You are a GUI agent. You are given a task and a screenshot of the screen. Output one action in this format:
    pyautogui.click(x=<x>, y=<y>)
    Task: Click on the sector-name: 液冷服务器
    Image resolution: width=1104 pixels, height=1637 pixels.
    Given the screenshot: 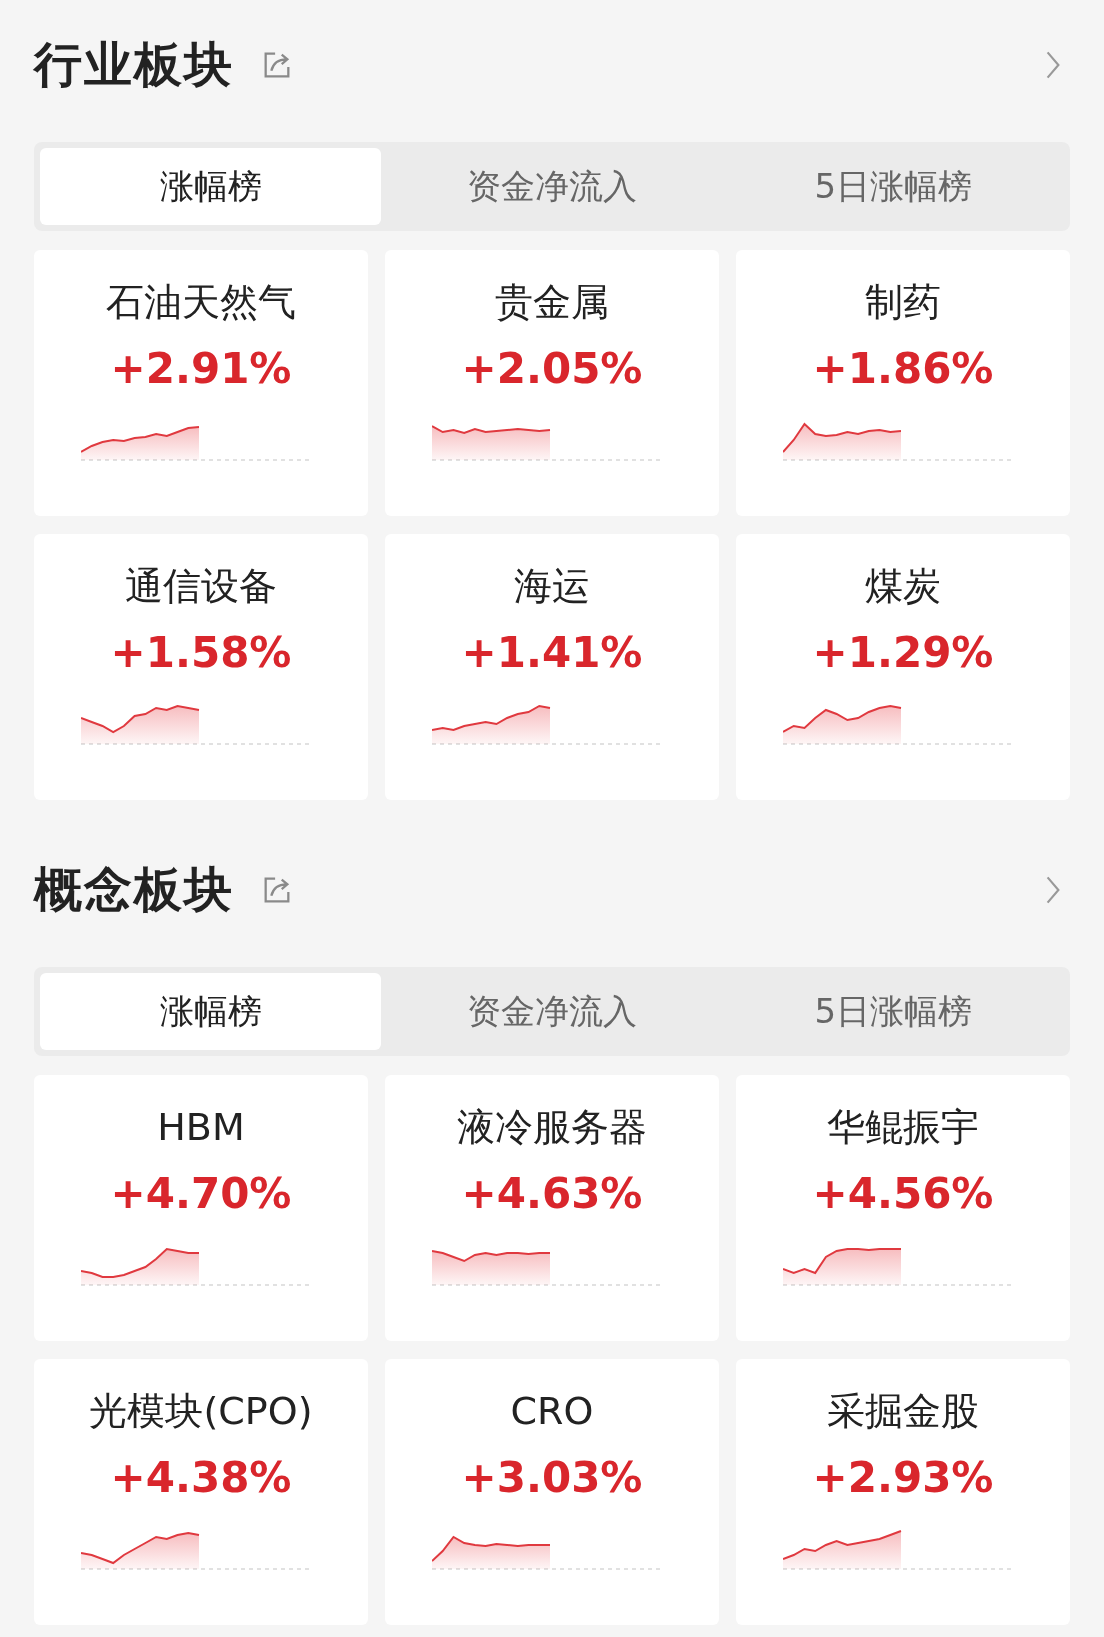 What is the action you would take?
    pyautogui.click(x=552, y=1127)
    